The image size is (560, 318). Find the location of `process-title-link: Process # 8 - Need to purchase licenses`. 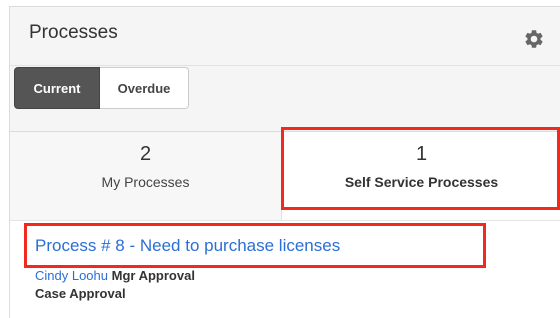

process-title-link: Process # 8 - Need to purchase licenses is located at coordinates (187, 246).